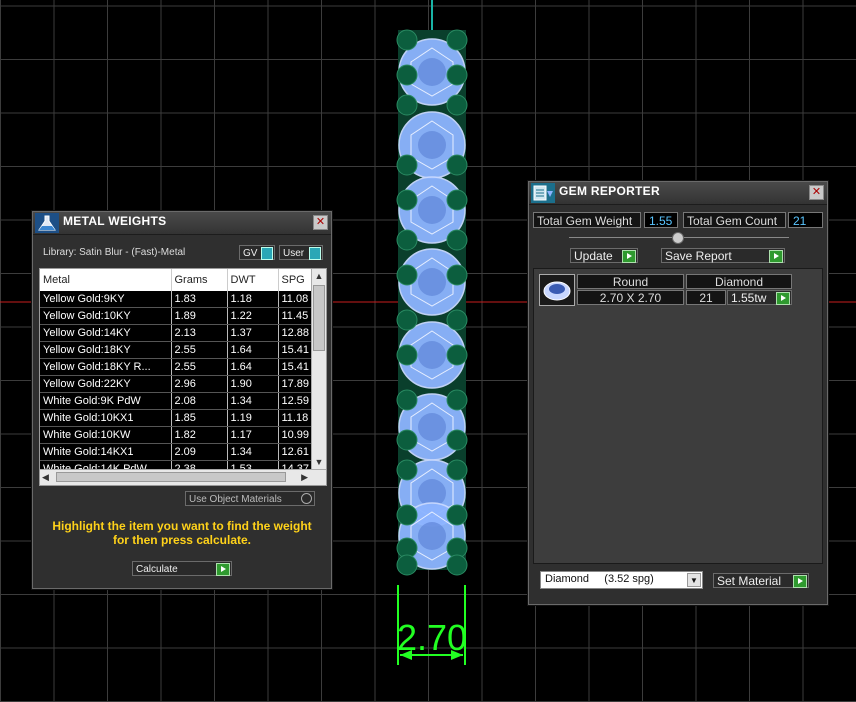 This screenshot has height=702, width=856. Describe the element at coordinates (250, 498) in the screenshot. I see `use-object-materials-toggle: Use Object Materials` at that location.